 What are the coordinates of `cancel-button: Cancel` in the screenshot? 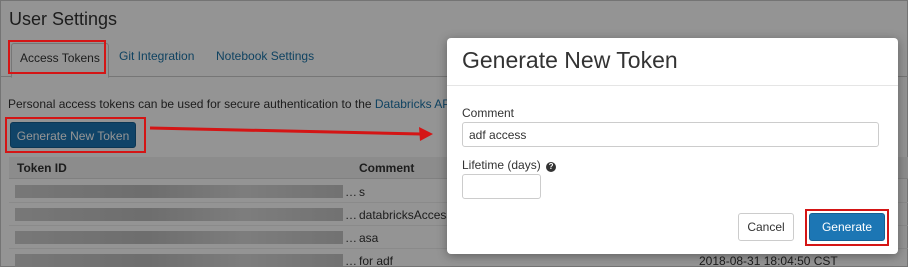 It's located at (766, 227).